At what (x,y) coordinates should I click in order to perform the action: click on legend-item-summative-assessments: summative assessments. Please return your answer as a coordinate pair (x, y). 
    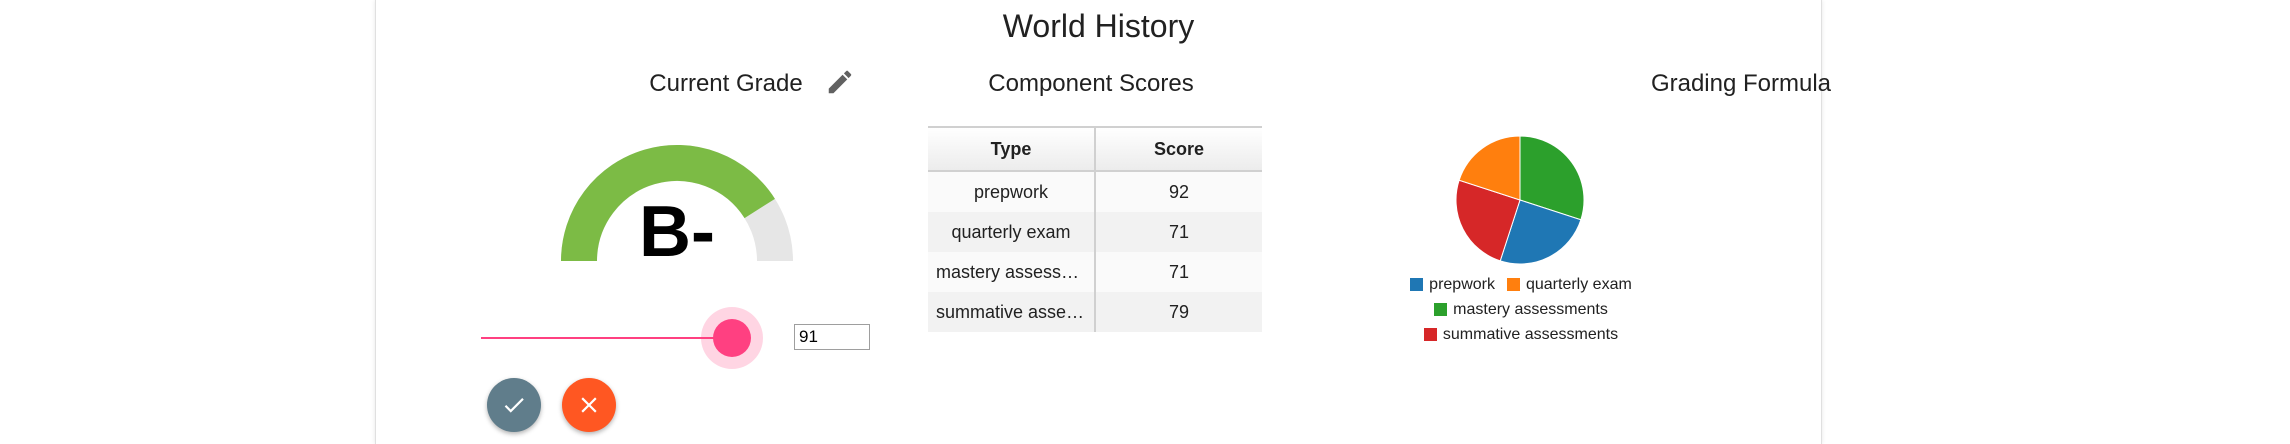
    Looking at the image, I should click on (1521, 334).